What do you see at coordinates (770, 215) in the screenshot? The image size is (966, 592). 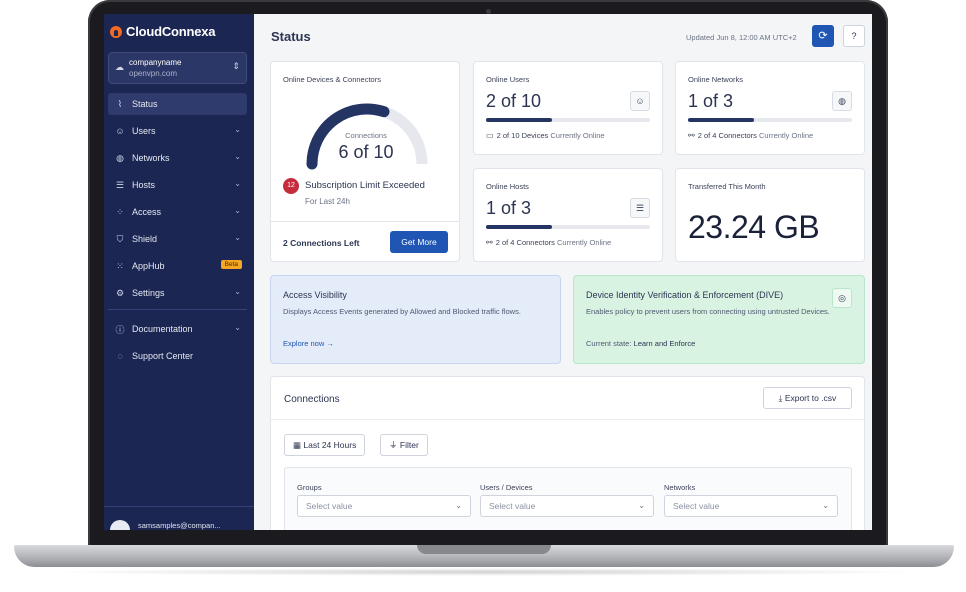 I see `transferred-card: Transferred This Month 23.24 GB` at bounding box center [770, 215].